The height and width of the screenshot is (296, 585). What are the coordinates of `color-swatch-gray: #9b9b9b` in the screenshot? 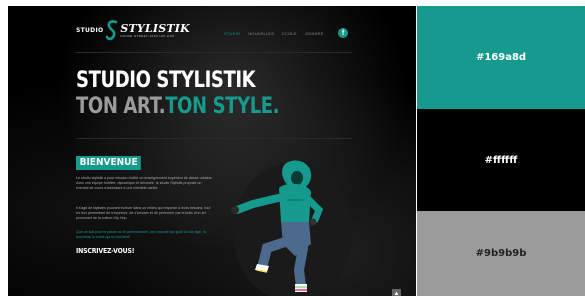 It's located at (501, 253).